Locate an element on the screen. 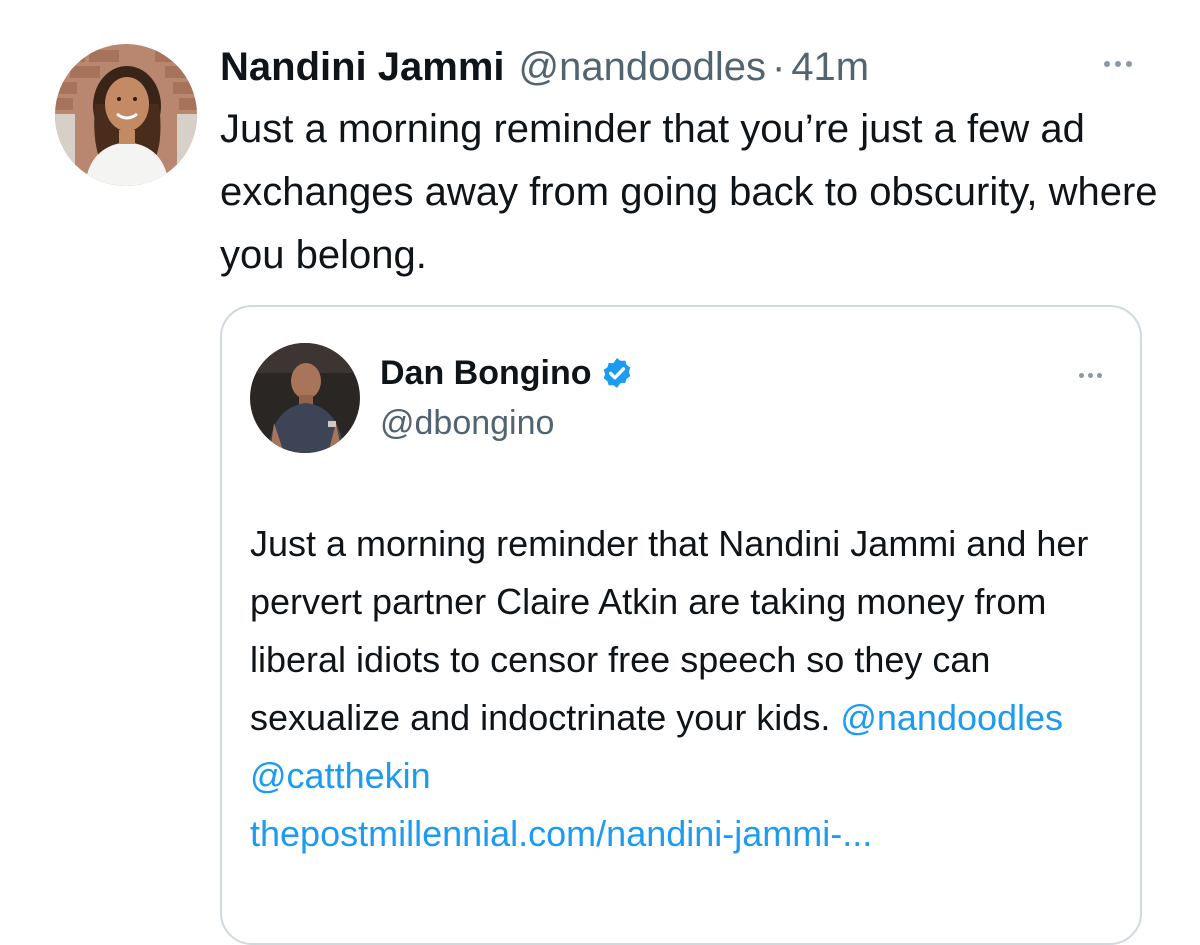 The width and height of the screenshot is (1200, 945). mention-link: @catthekin is located at coordinates (340, 775).